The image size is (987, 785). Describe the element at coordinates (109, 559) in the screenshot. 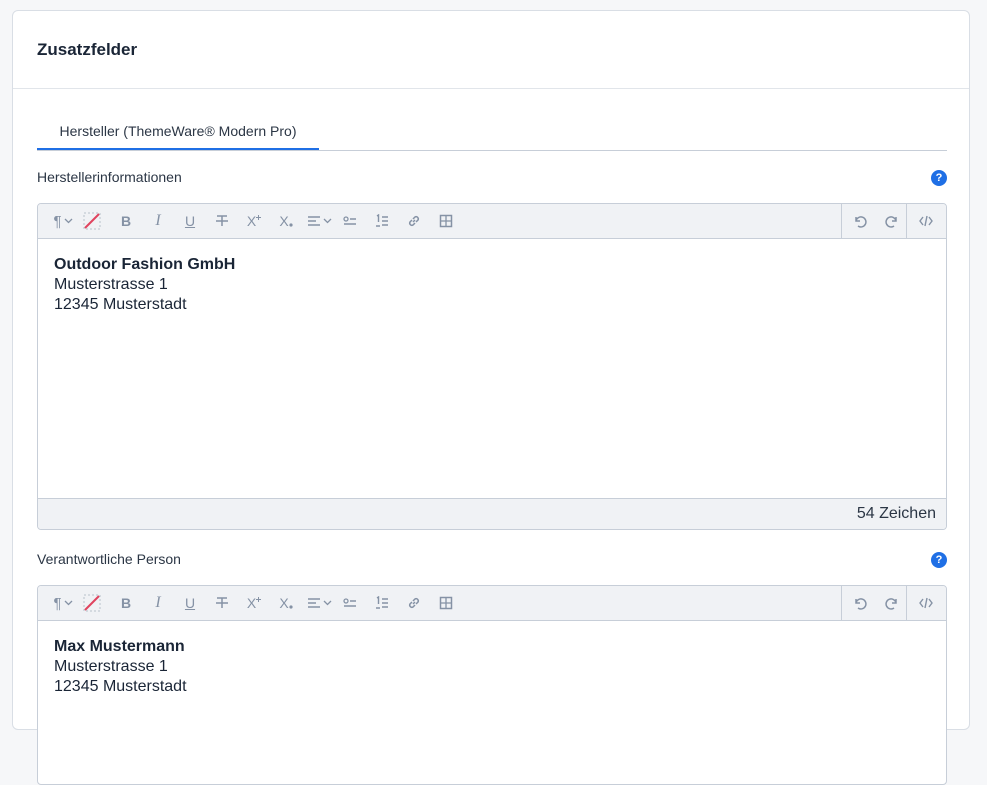

I see `responsible-person-label: Verantwortliche Person` at that location.